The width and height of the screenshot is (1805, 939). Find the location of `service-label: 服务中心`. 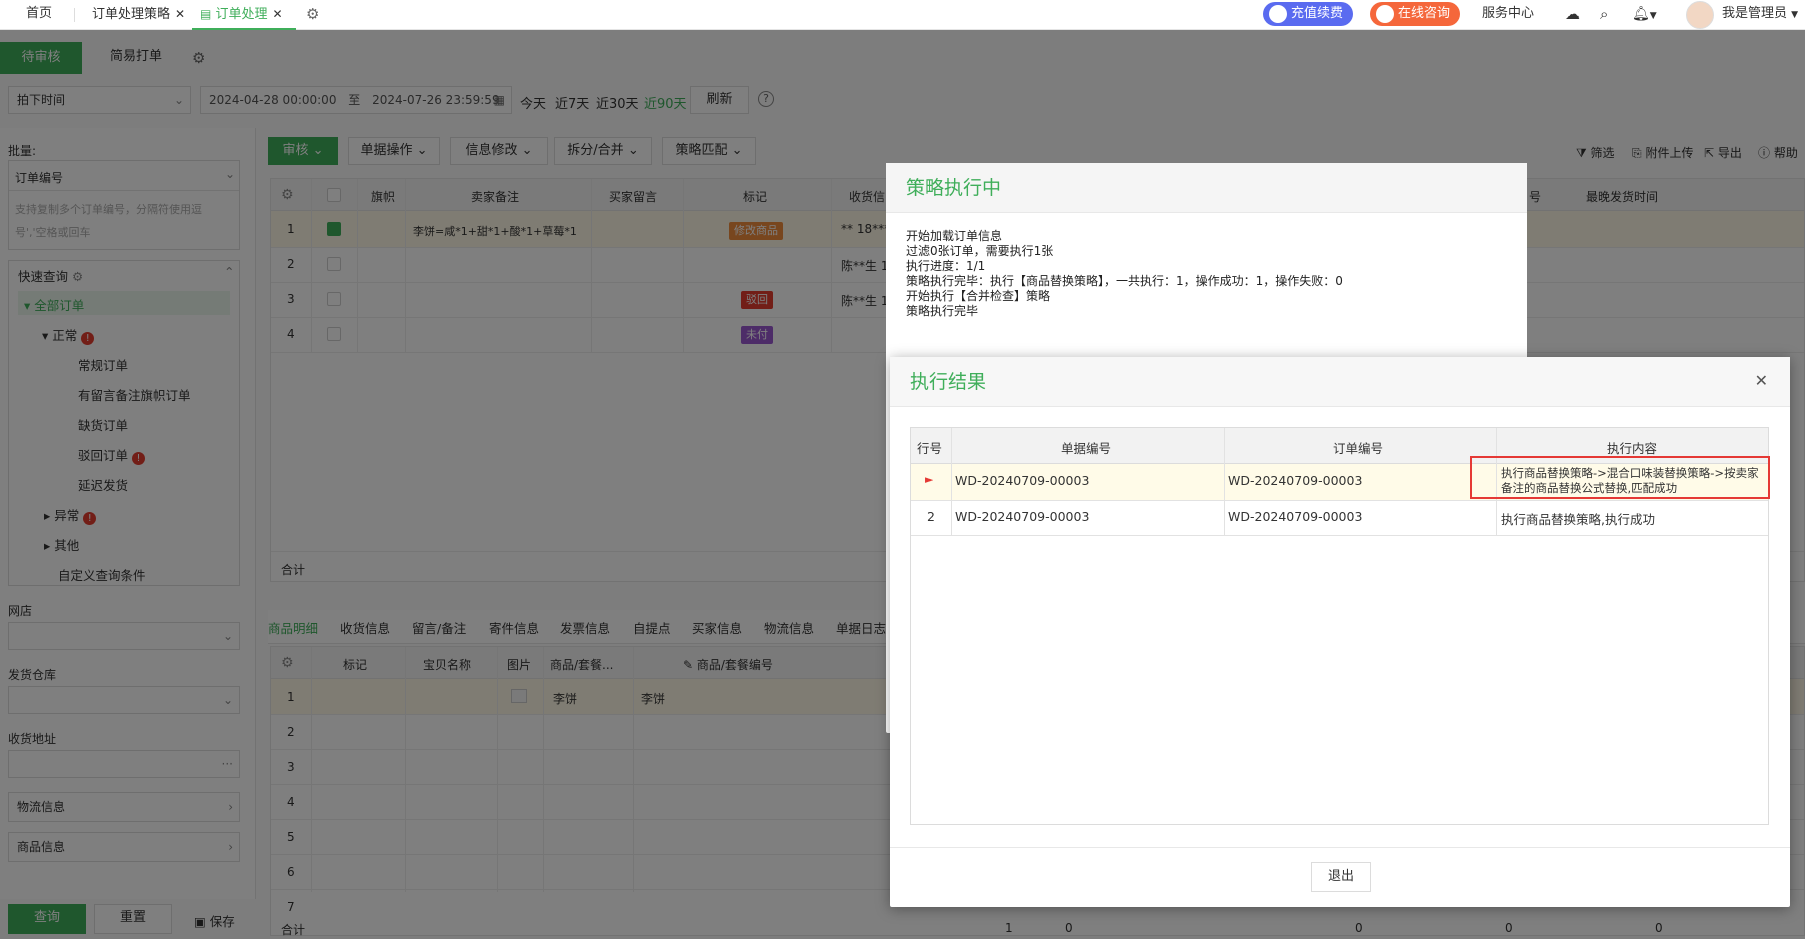

service-label: 服务中心 is located at coordinates (1508, 13).